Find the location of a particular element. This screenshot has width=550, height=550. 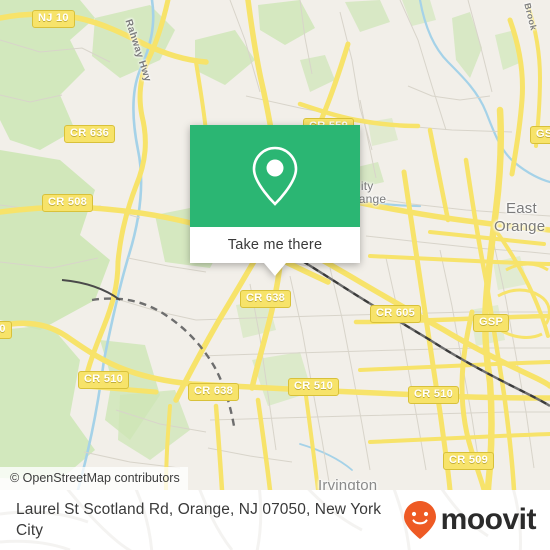

popup-header is located at coordinates (275, 176).